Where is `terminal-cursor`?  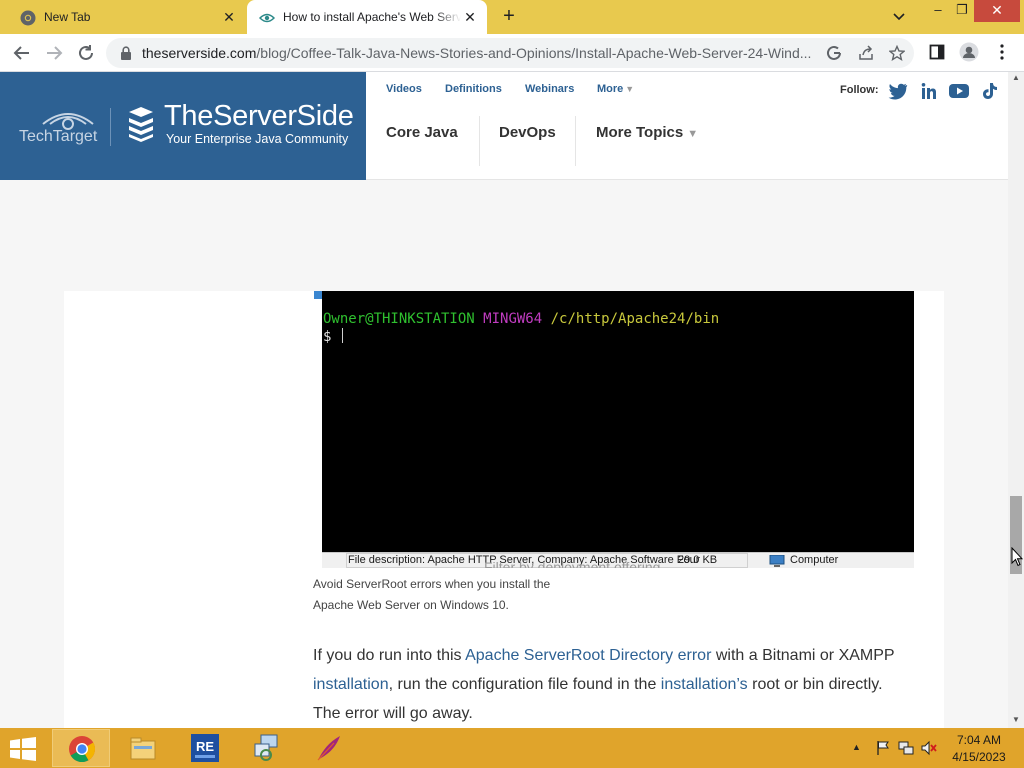
terminal-cursor is located at coordinates (342, 335).